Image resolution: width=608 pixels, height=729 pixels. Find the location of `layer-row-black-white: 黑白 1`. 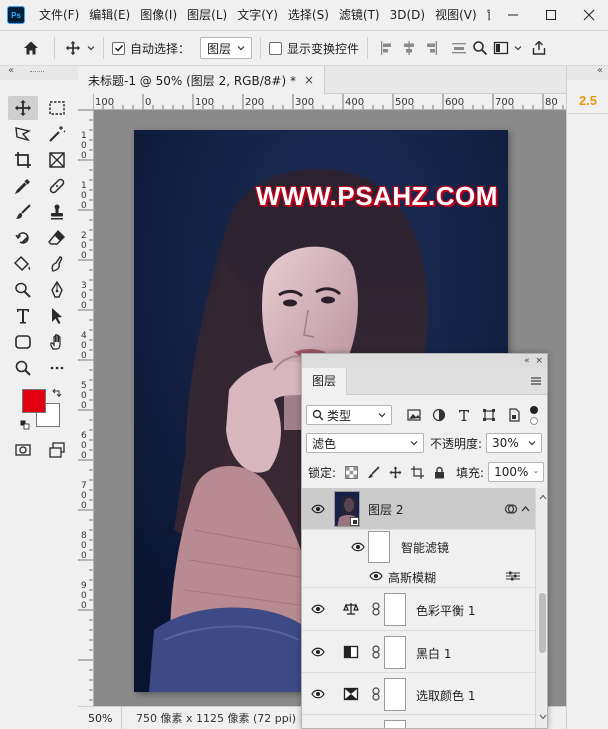

layer-row-black-white: 黑白 1 is located at coordinates (418, 652).